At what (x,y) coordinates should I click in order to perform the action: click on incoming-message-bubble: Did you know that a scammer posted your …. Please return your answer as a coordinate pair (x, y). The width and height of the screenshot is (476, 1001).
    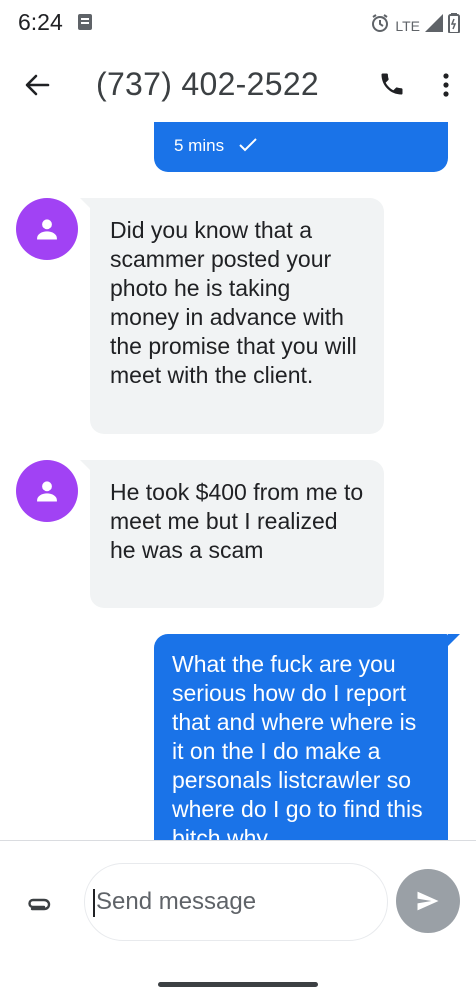
    Looking at the image, I should click on (237, 316).